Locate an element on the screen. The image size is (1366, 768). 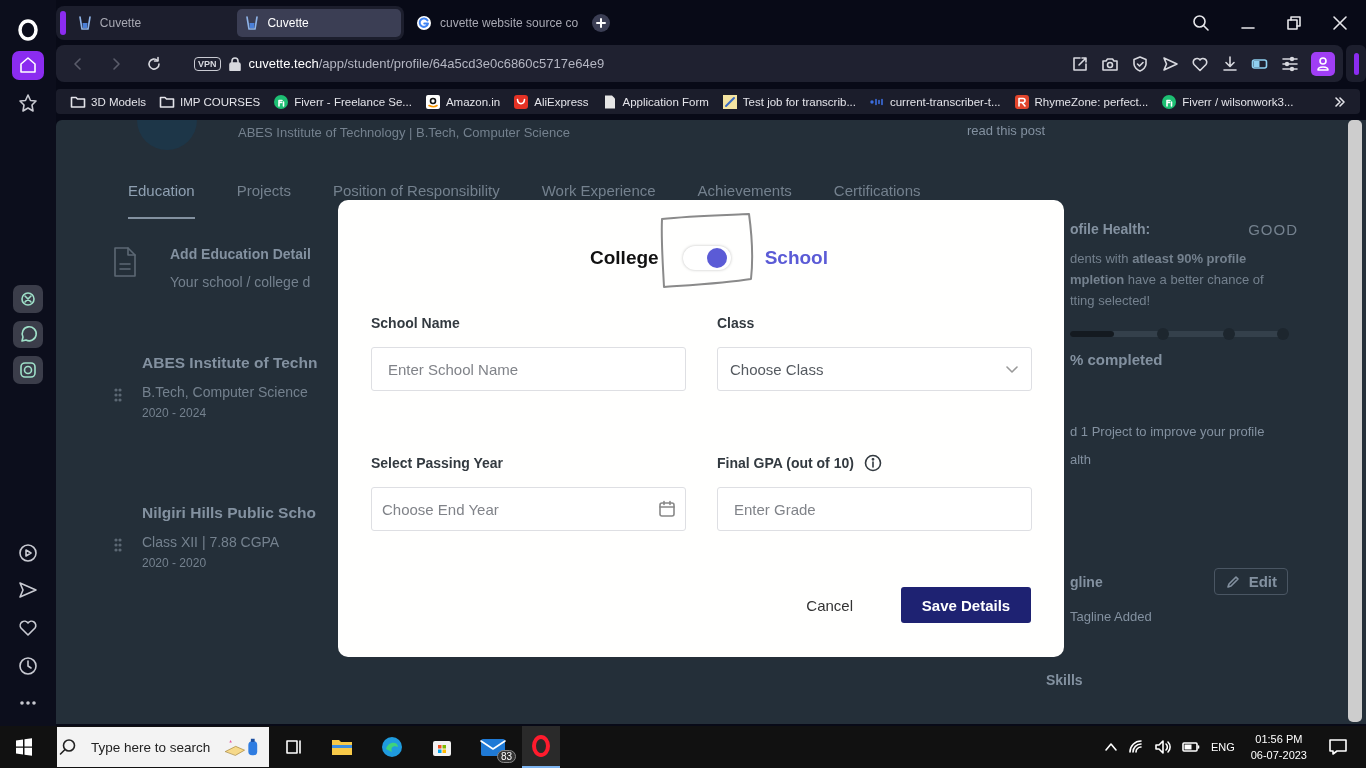
bookmarks-icon is located at coordinates (28, 102).